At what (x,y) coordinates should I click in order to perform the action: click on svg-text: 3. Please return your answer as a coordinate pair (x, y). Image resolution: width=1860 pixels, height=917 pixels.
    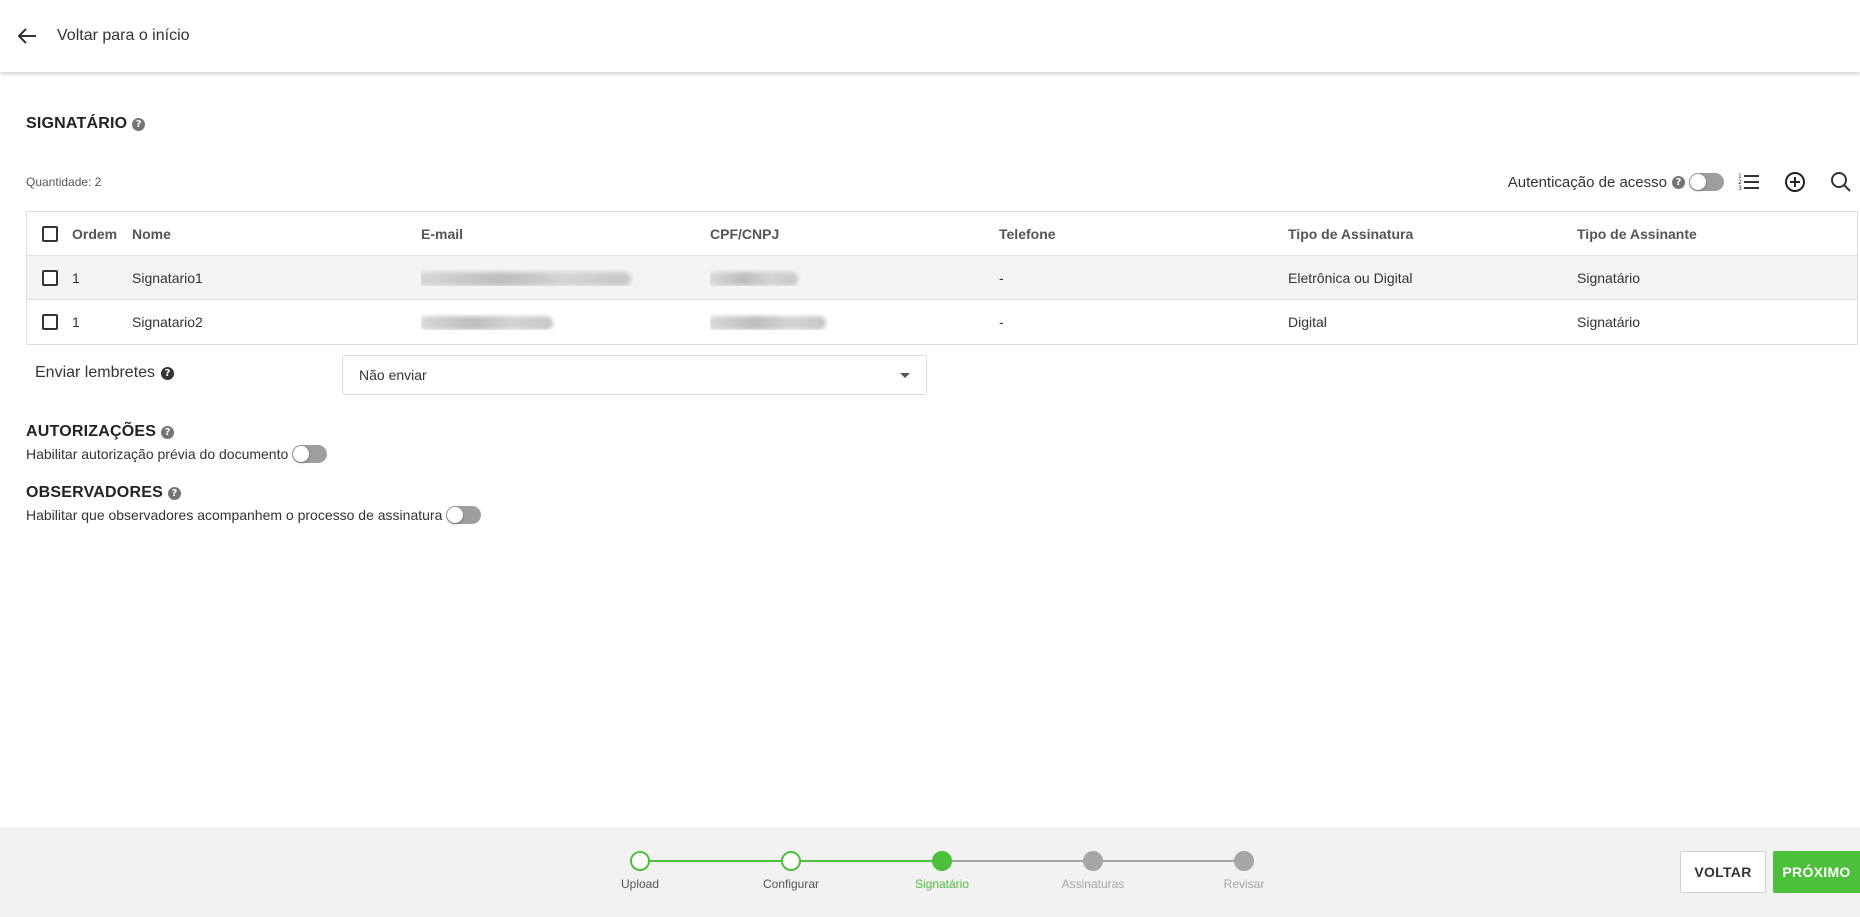
    Looking at the image, I should click on (1740, 188).